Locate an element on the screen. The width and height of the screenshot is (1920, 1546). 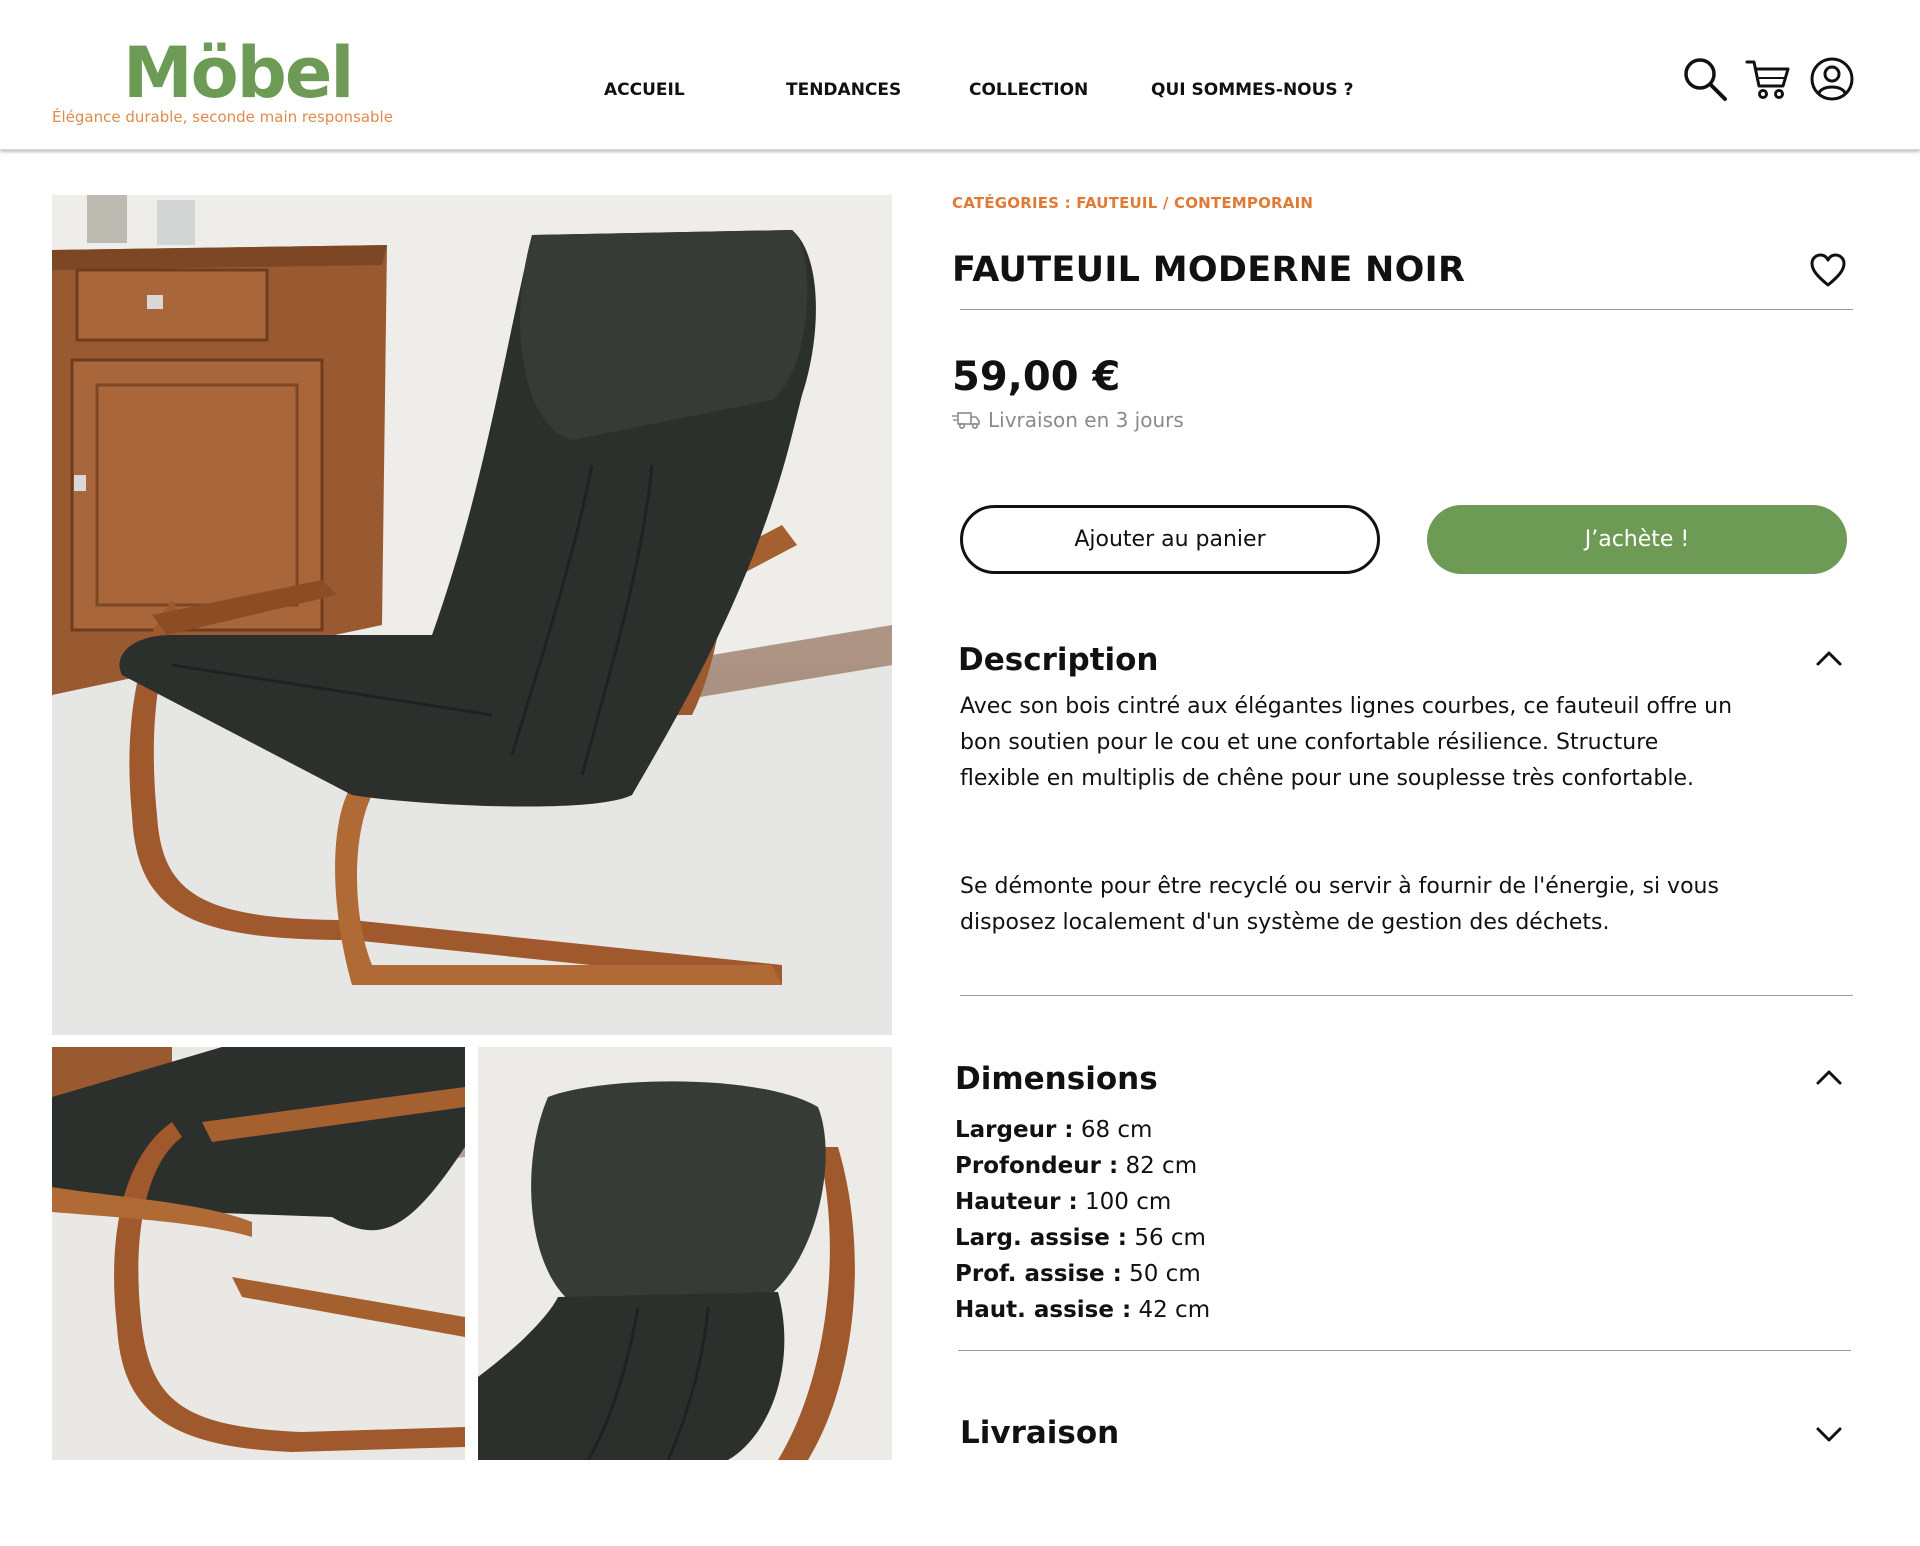
dimension-row-hauteur-assise: Haut. assise : 42 cm is located at coordinates (1083, 1310).